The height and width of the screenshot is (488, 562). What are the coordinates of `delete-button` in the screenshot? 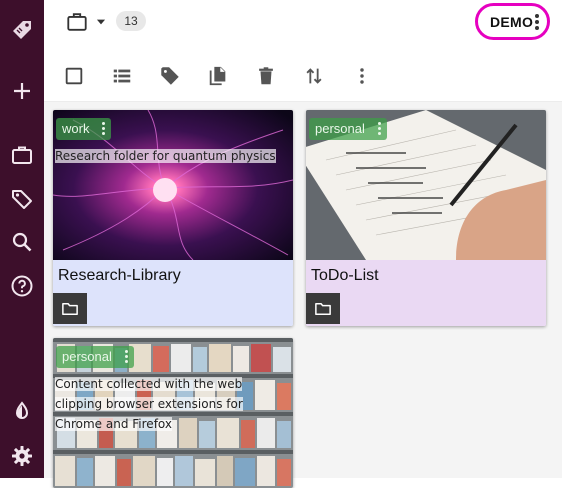 It's located at (266, 76).